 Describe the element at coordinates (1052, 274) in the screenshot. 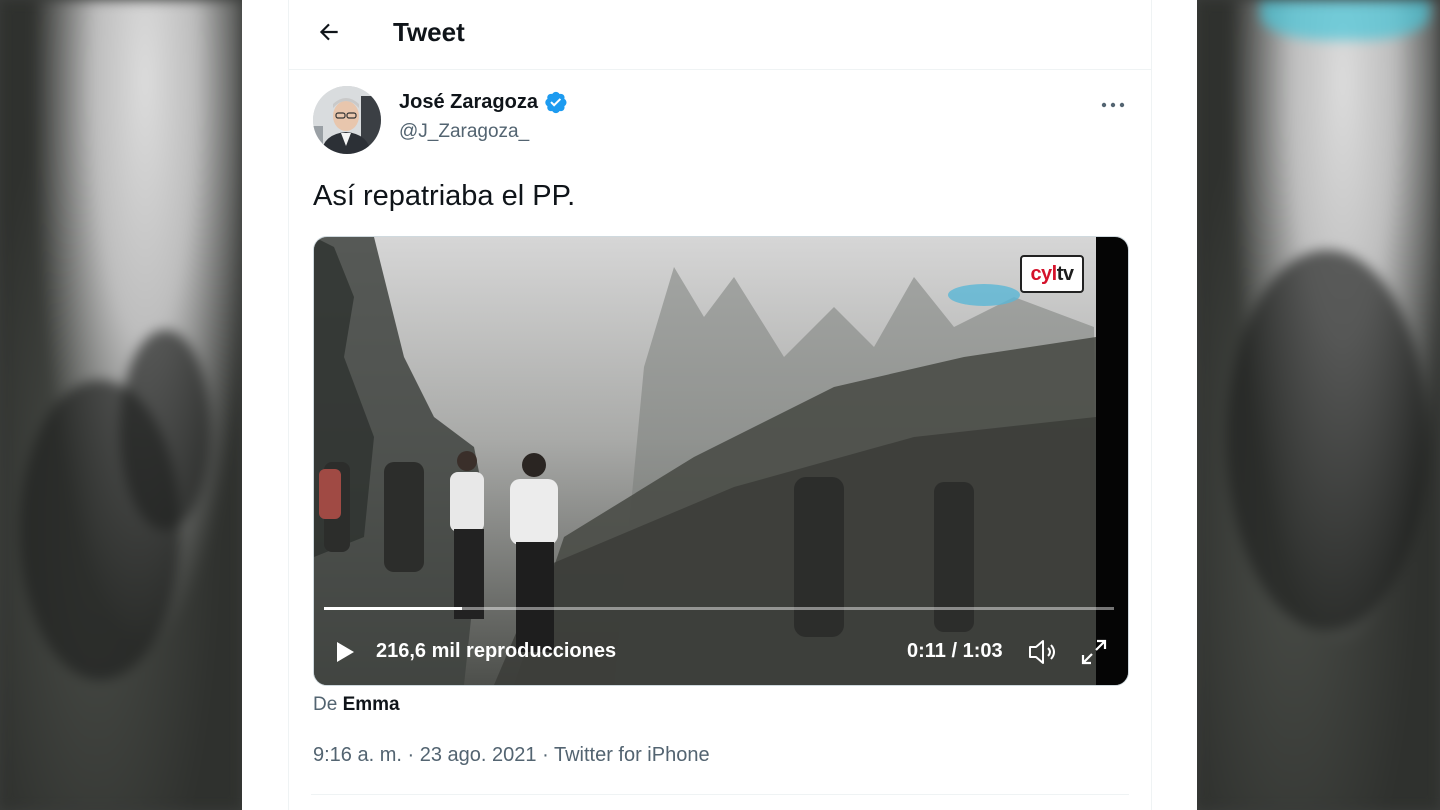

I see `channel-logo: cyl tv` at that location.